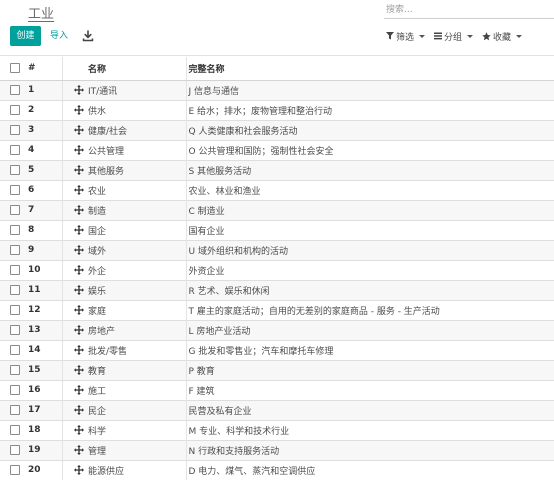 The height and width of the screenshot is (480, 554). Describe the element at coordinates (502, 36) in the screenshot. I see `favorites-dropdown: 收藏` at that location.